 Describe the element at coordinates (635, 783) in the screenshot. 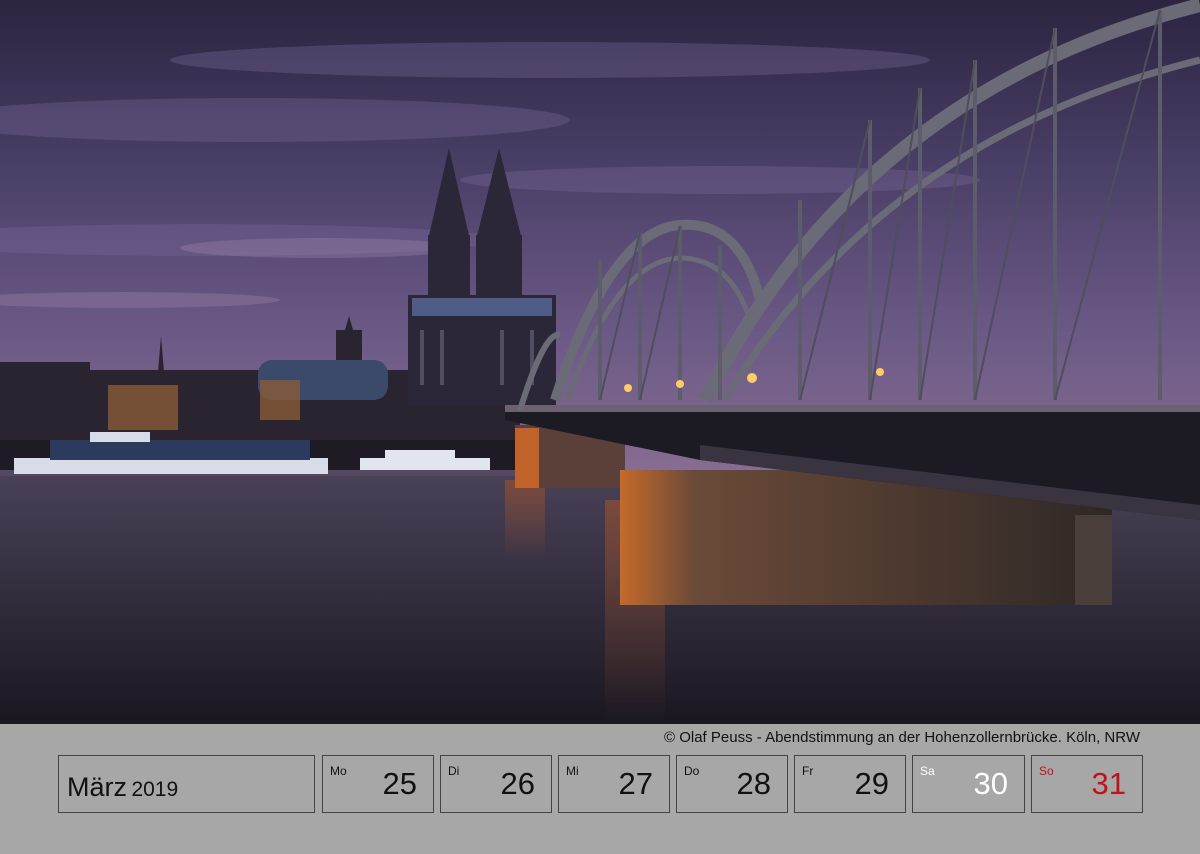

I see `day-number: 27` at that location.